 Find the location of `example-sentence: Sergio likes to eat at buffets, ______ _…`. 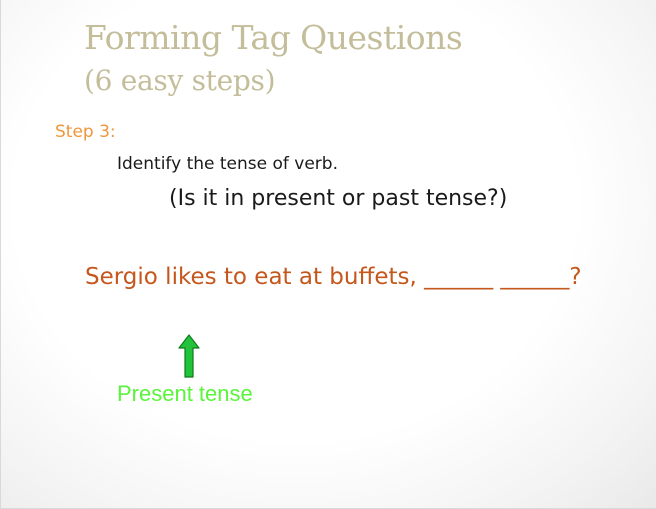

example-sentence: Sergio likes to eat at buffets, ______ _… is located at coordinates (333, 277).